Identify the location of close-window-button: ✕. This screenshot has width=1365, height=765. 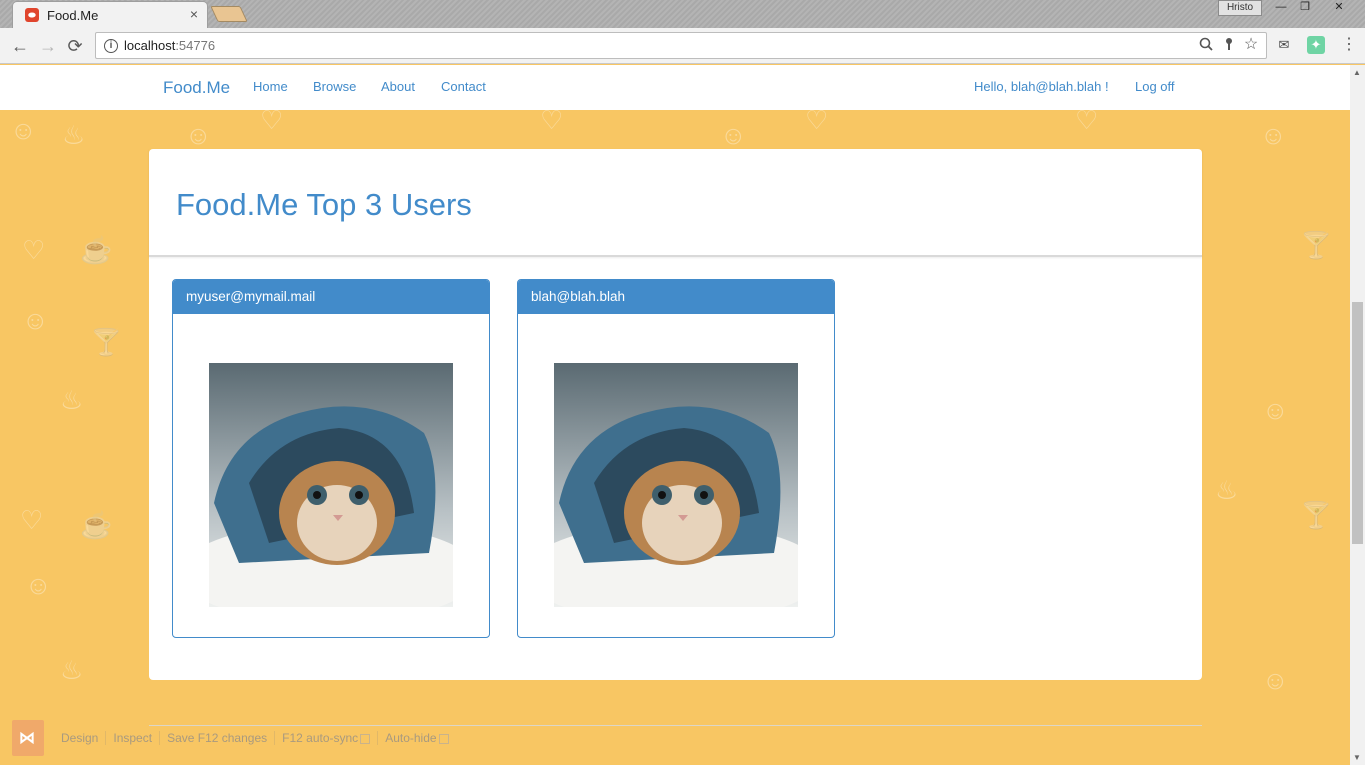
(1339, 8).